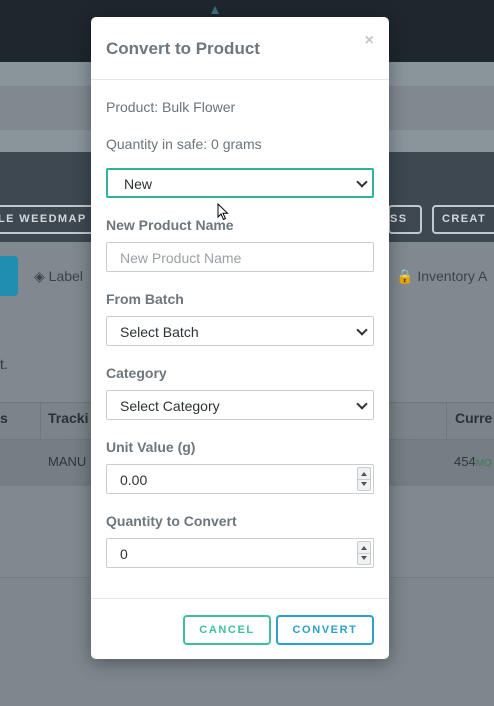  What do you see at coordinates (145, 299) in the screenshot?
I see `from-batch-label: From Batch` at bounding box center [145, 299].